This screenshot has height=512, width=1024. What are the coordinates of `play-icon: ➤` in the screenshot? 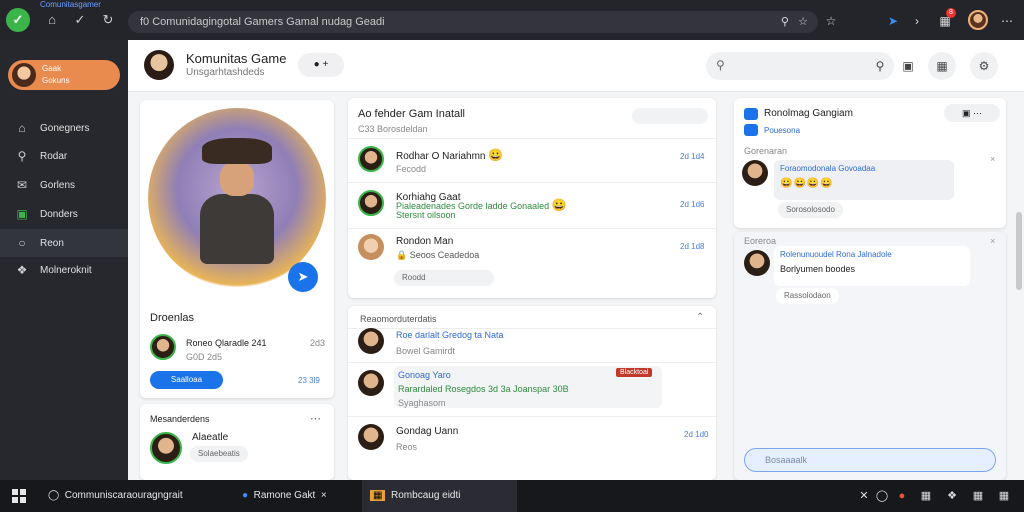 It's located at (303, 277).